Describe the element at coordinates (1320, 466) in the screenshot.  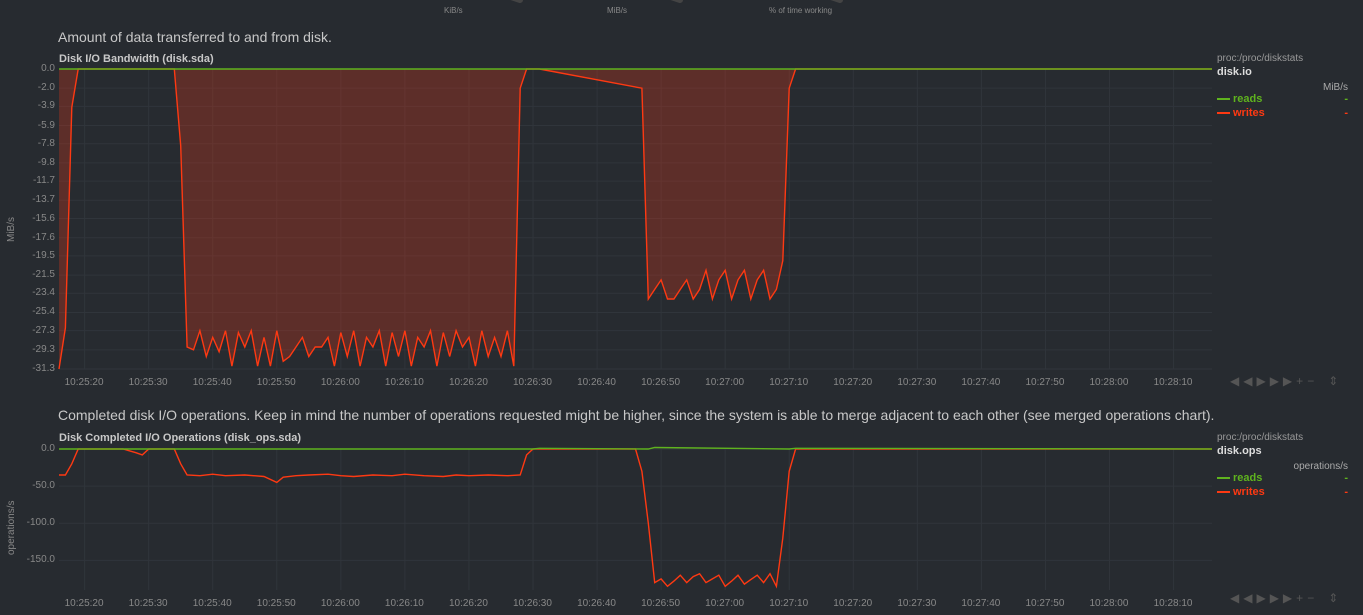
I see `legend-units: operations/s` at that location.